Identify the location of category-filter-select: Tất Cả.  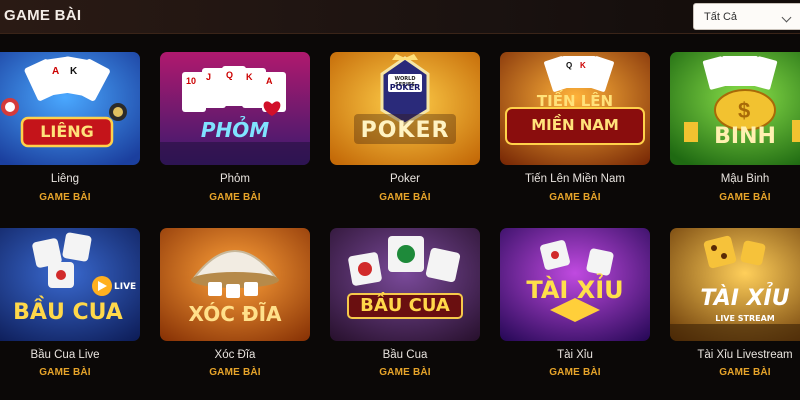
(746, 16).